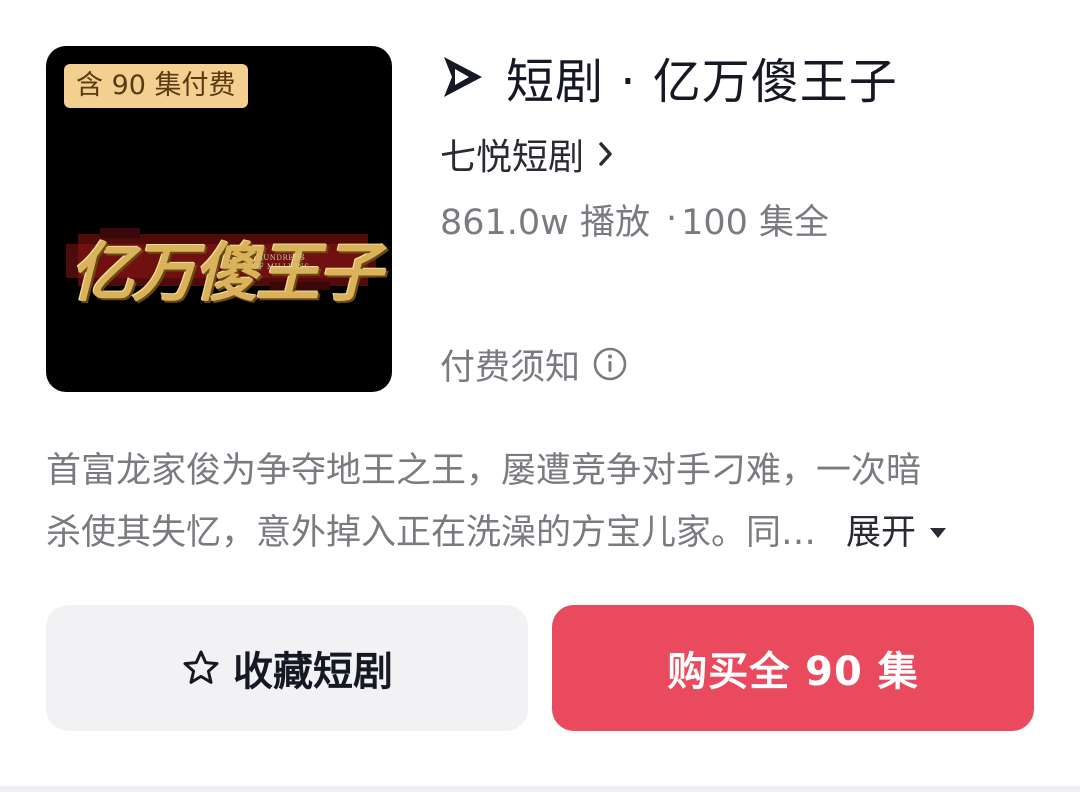 The image size is (1080, 792). Describe the element at coordinates (881, 533) in the screenshot. I see `expand-label: 展开` at that location.